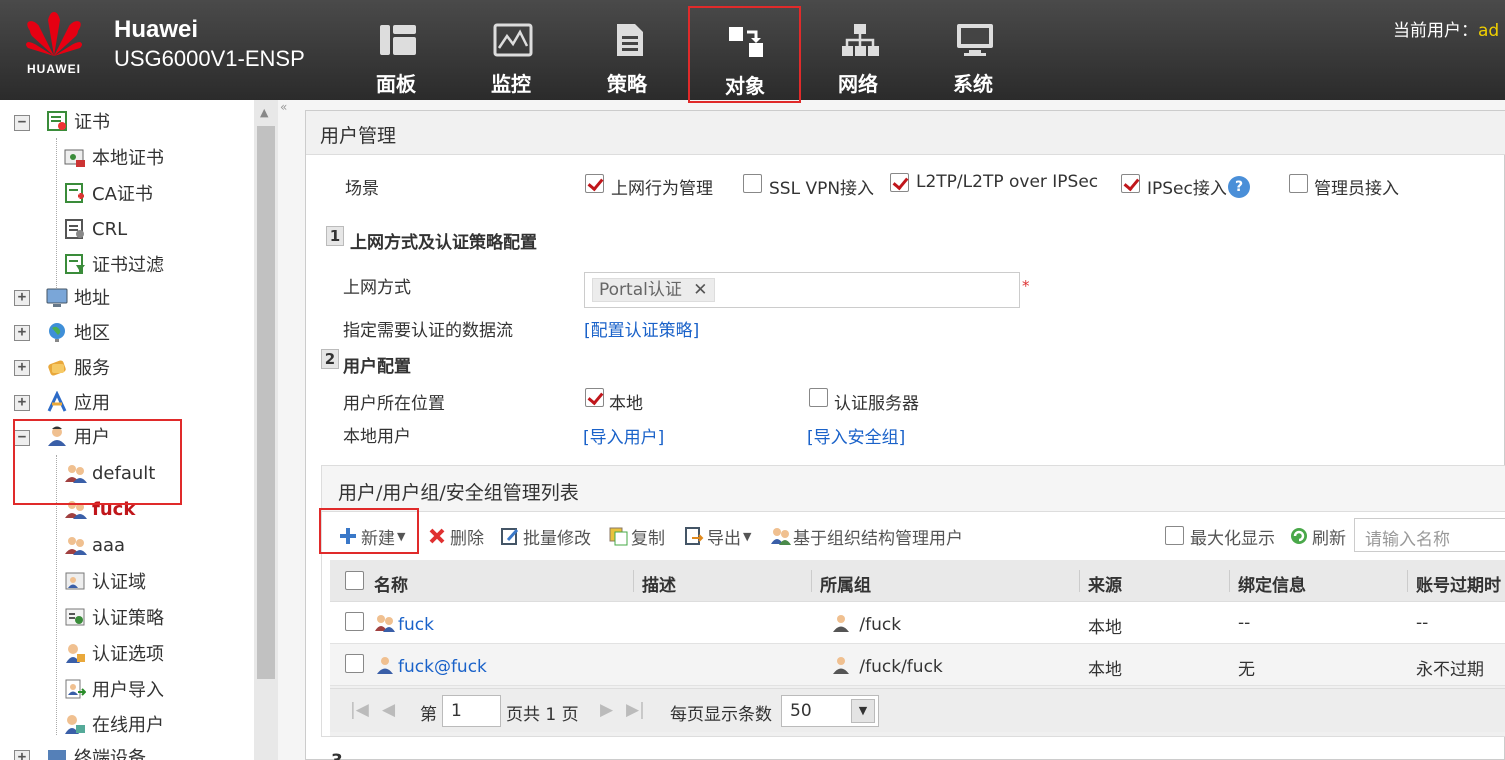  I want to click on nav-tab-system: 系统, so click(973, 55).